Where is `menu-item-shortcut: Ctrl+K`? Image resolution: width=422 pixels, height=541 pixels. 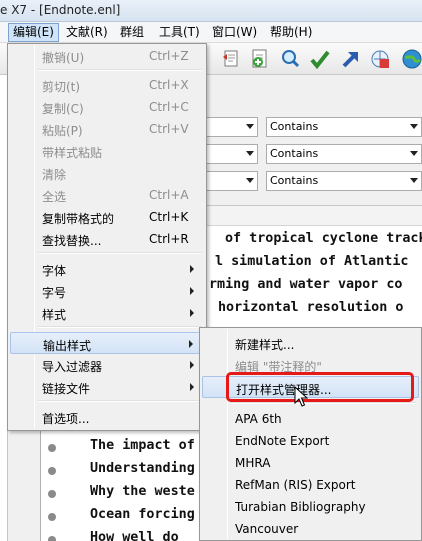
menu-item-shortcut: Ctrl+K is located at coordinates (169, 217).